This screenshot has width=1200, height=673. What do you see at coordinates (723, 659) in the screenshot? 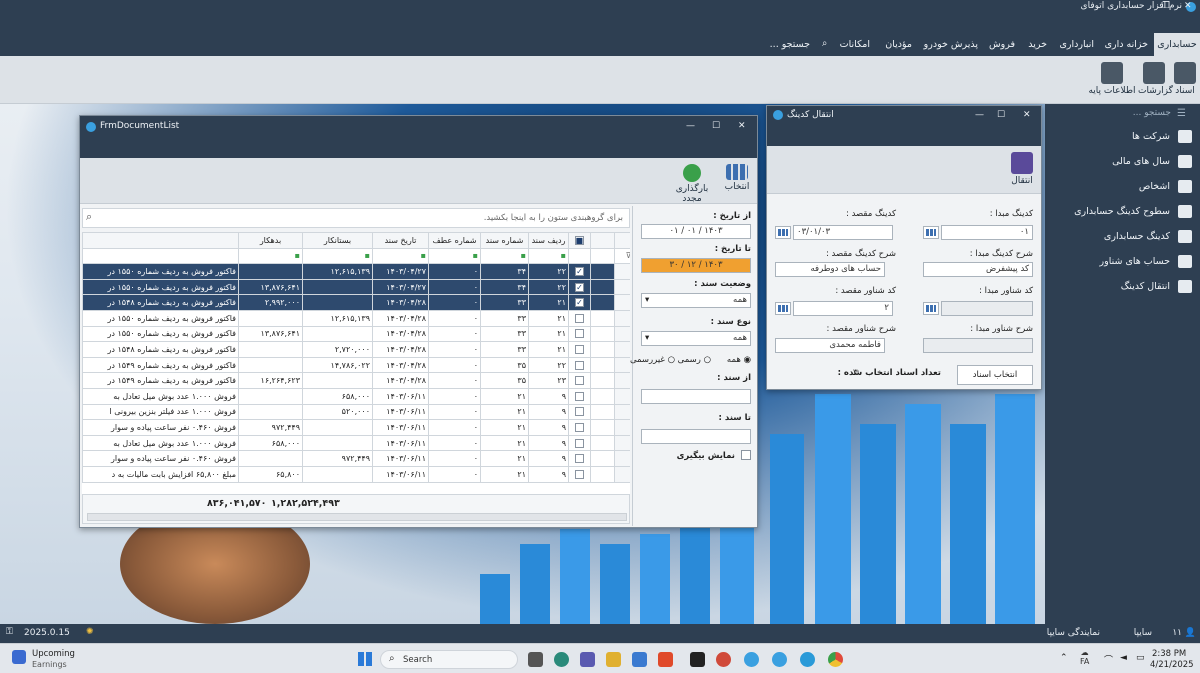
I see `app-icon` at bounding box center [723, 659].